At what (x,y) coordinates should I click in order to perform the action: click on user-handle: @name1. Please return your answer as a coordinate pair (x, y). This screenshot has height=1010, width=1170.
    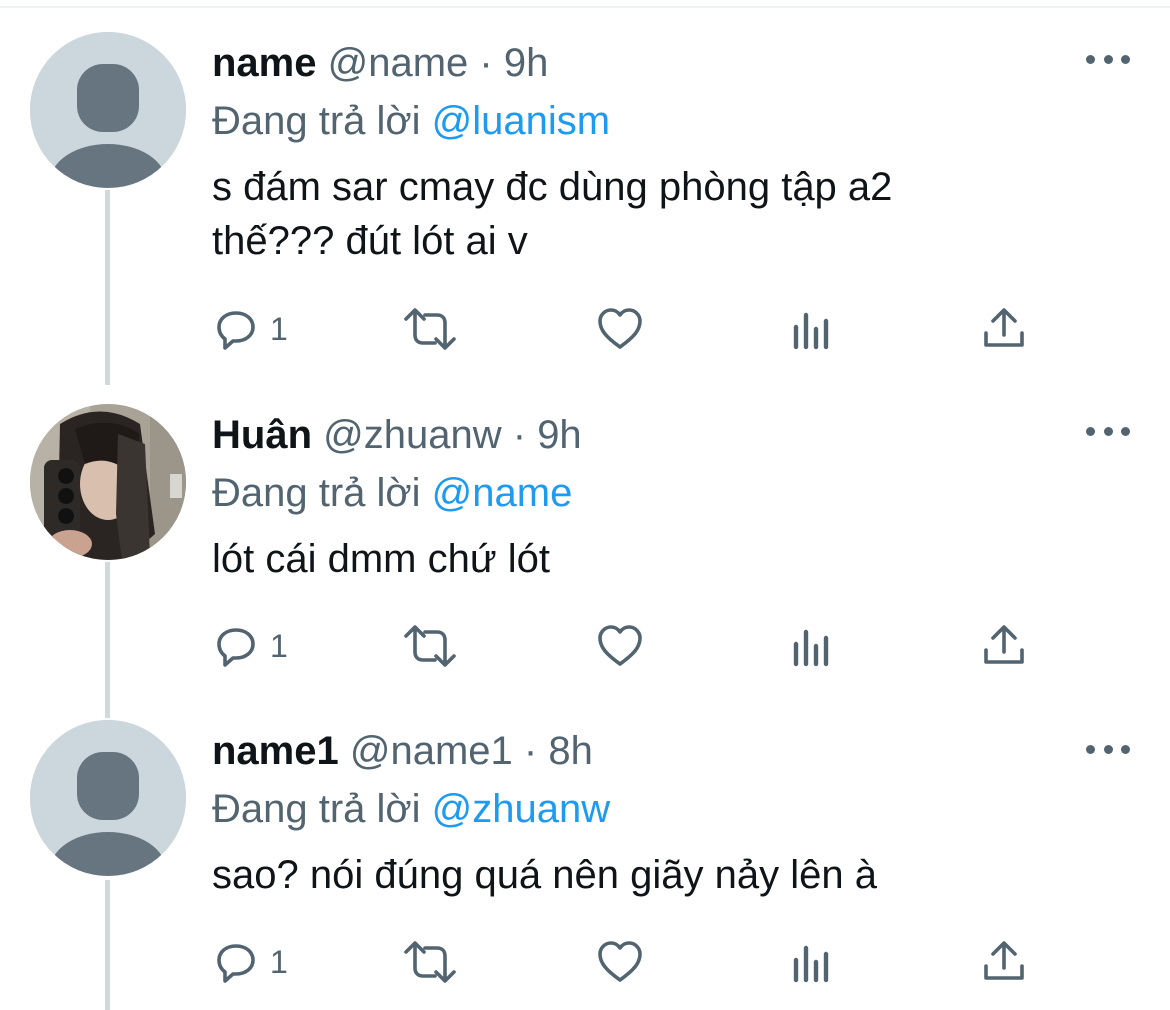
    Looking at the image, I should click on (431, 751).